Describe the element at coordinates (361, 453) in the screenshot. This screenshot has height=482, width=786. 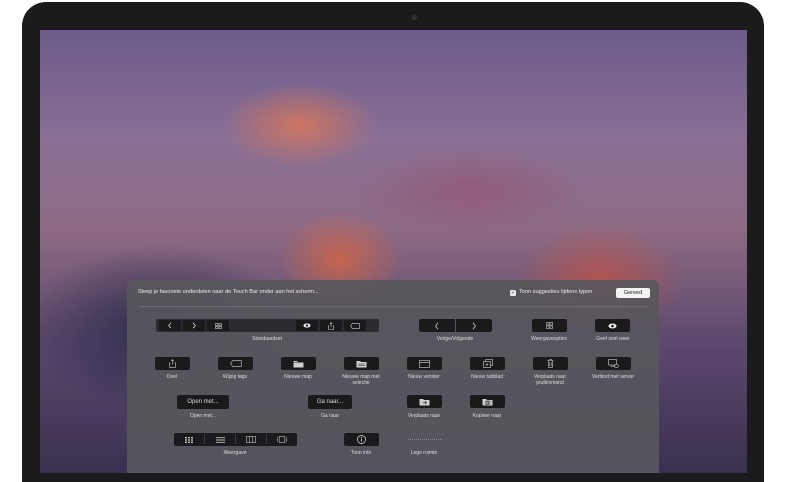
I see `get-info-label: Toon info` at that location.